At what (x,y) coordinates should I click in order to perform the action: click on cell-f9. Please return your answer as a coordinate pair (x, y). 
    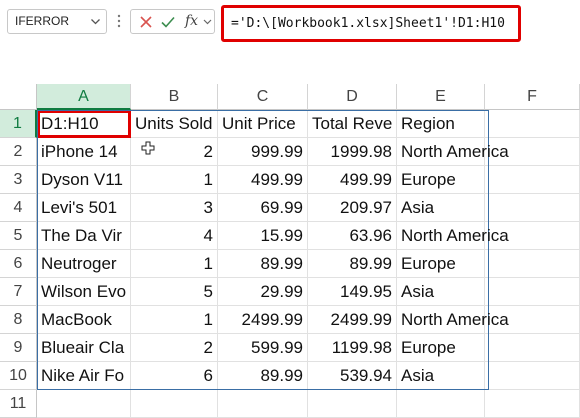
    Looking at the image, I should click on (532, 348).